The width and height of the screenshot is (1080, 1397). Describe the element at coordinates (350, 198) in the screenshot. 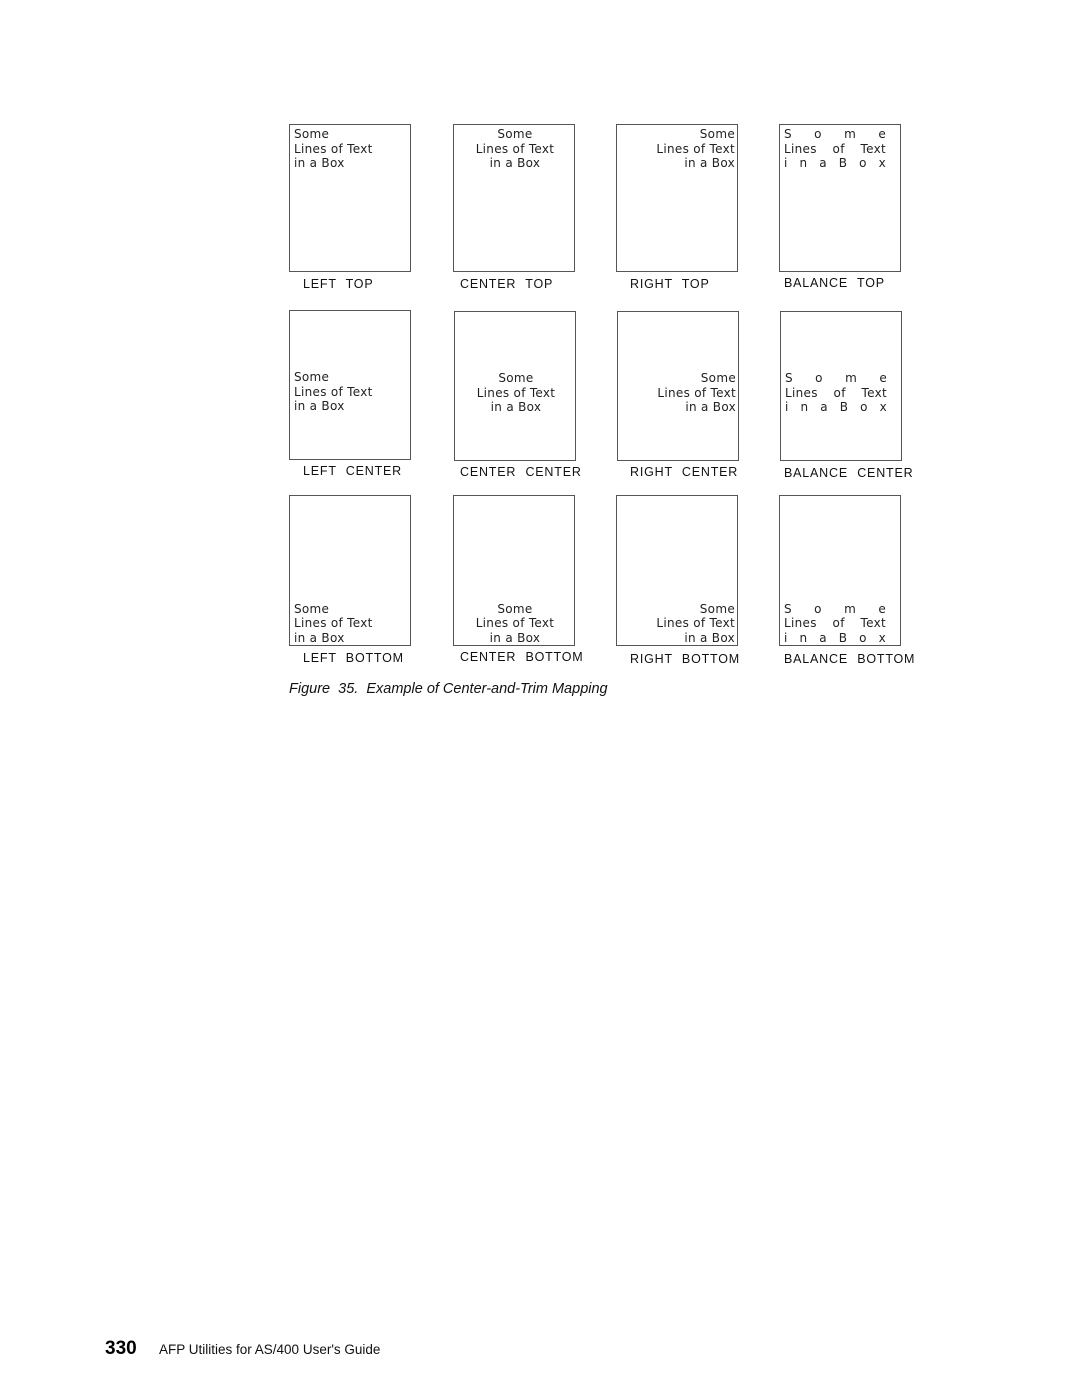

I see `box-left-top: Some Lines of Text in a Box` at that location.